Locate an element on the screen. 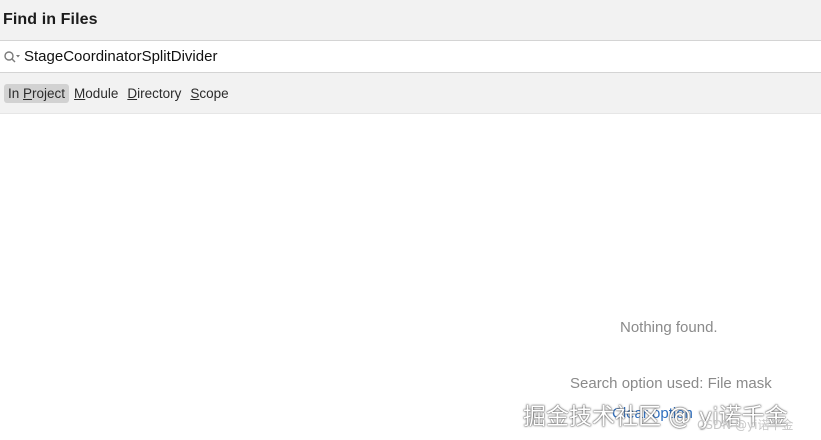 Image resolution: width=821 pixels, height=440 pixels. tab-label-post: cope is located at coordinates (214, 93).